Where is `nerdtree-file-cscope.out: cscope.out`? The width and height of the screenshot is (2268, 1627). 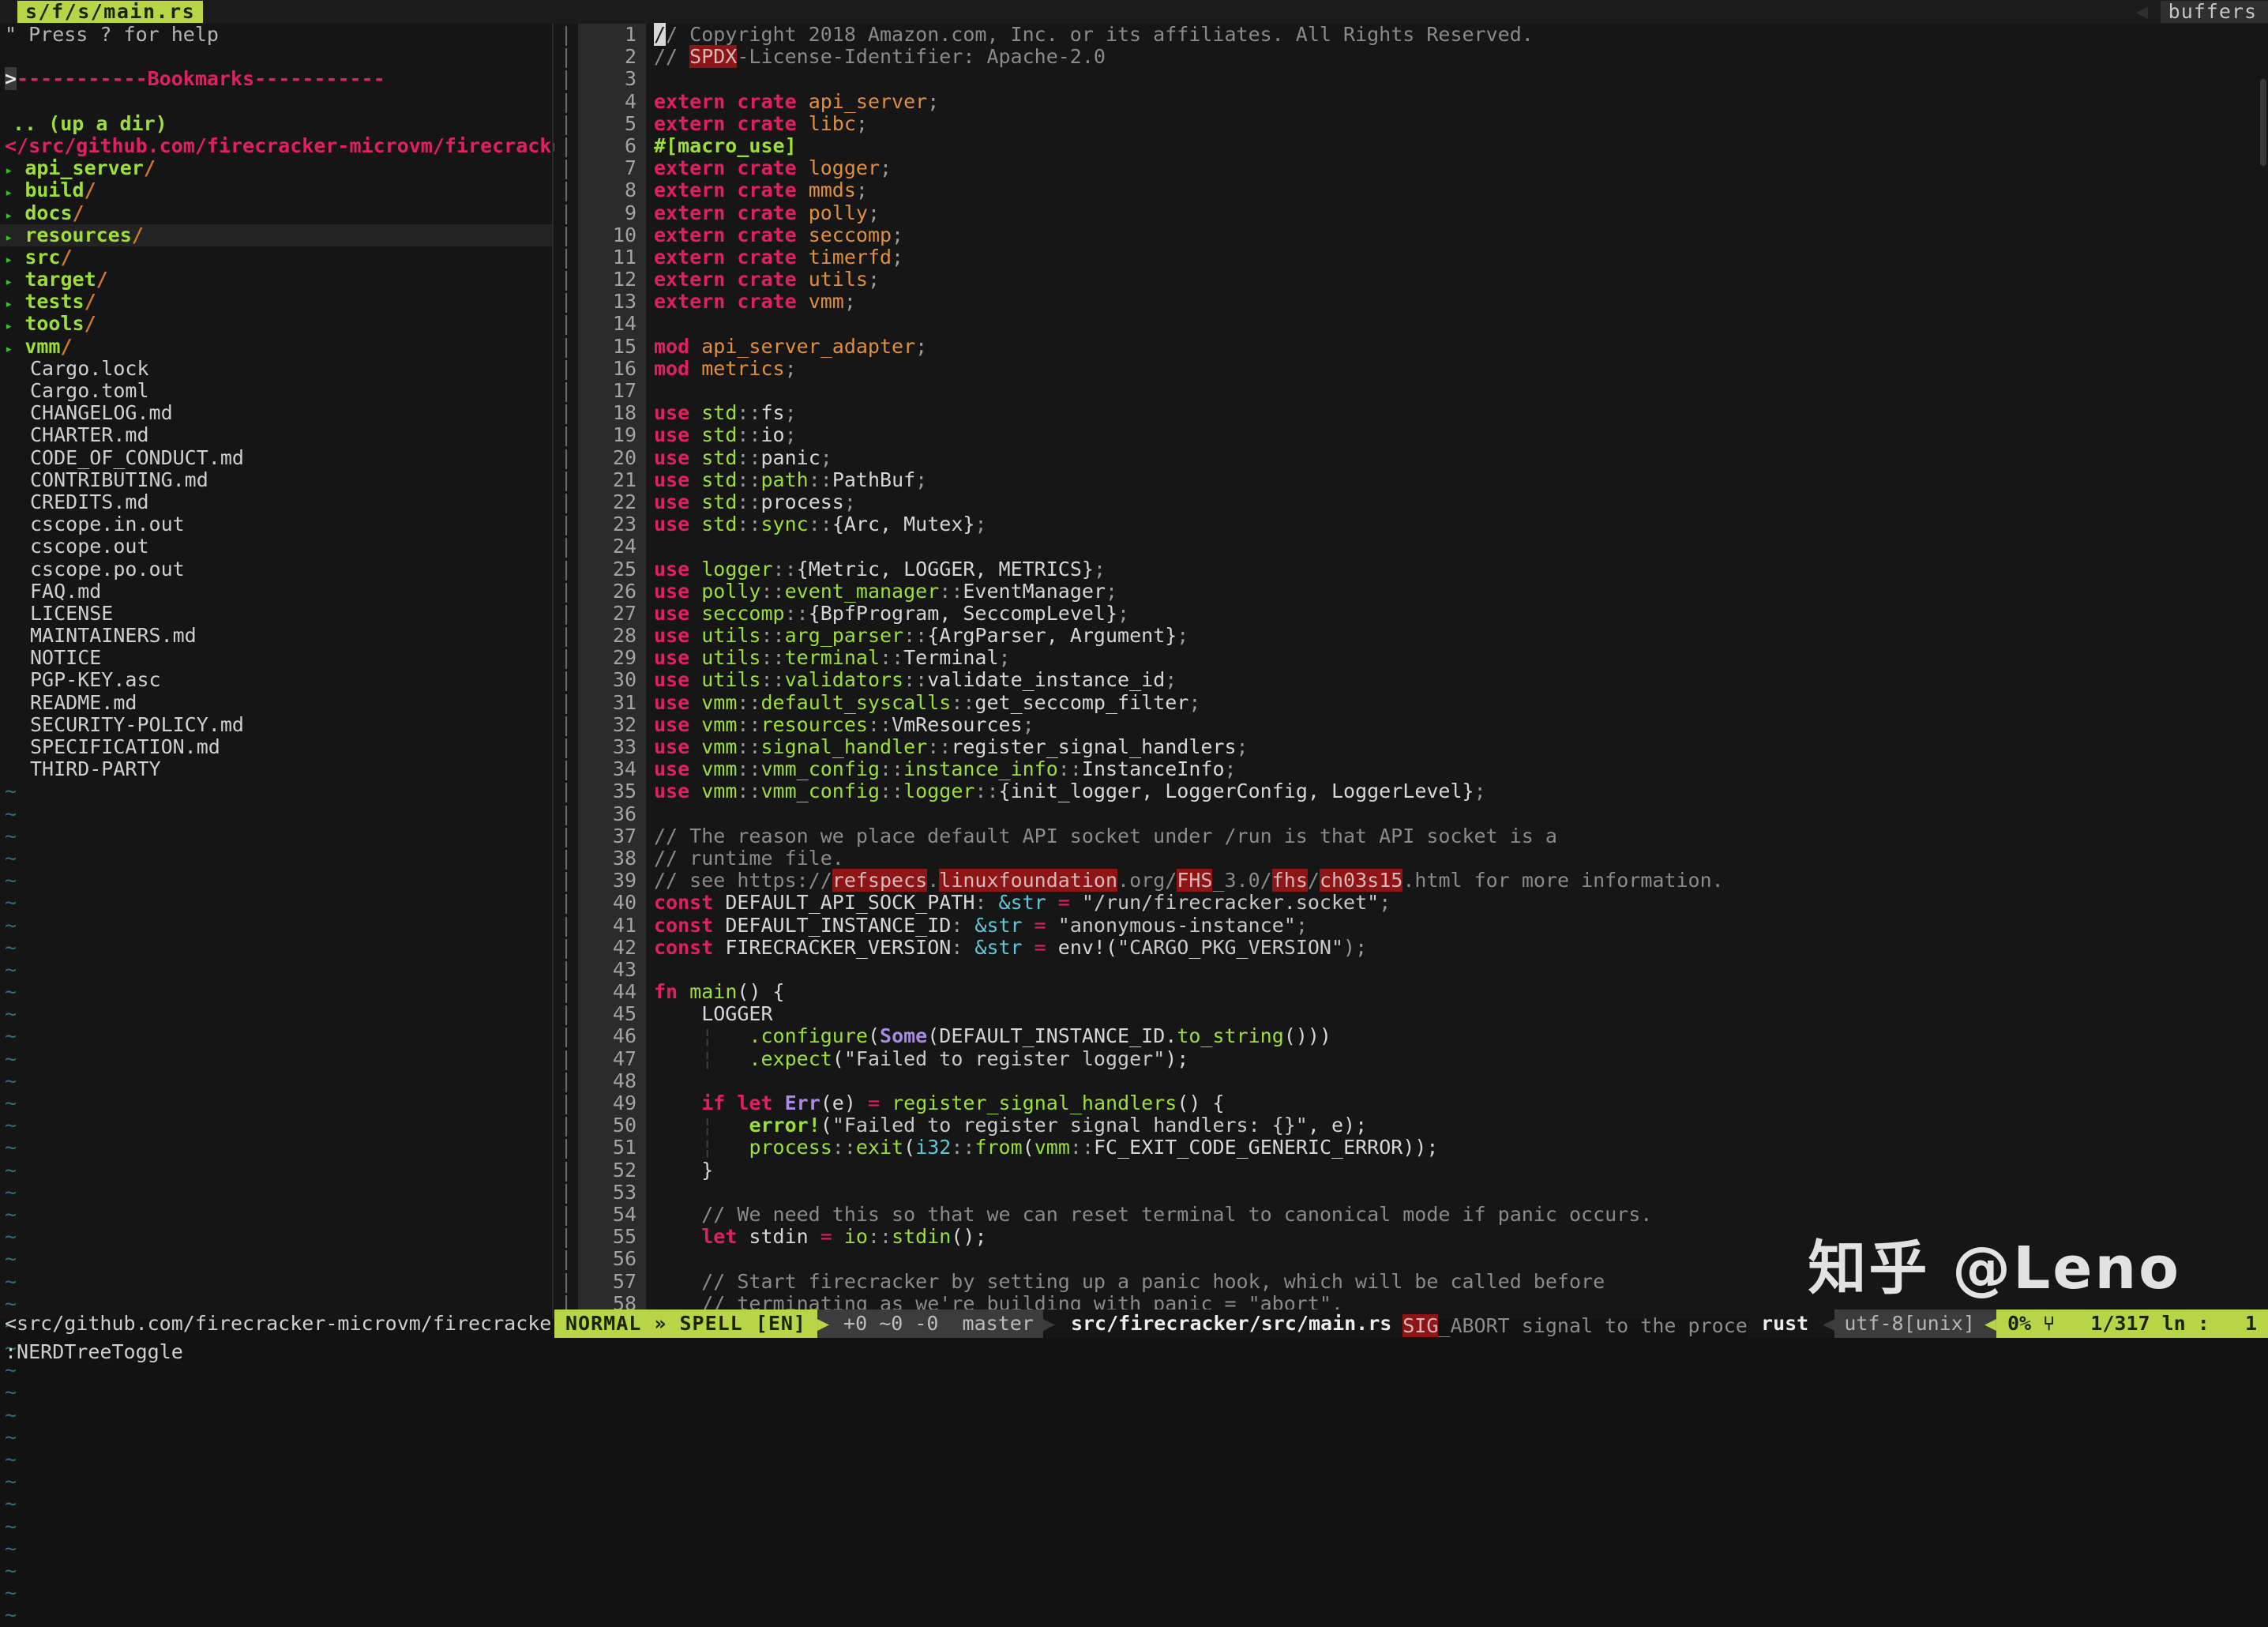 nerdtree-file-cscope.out: cscope.out is located at coordinates (276, 547).